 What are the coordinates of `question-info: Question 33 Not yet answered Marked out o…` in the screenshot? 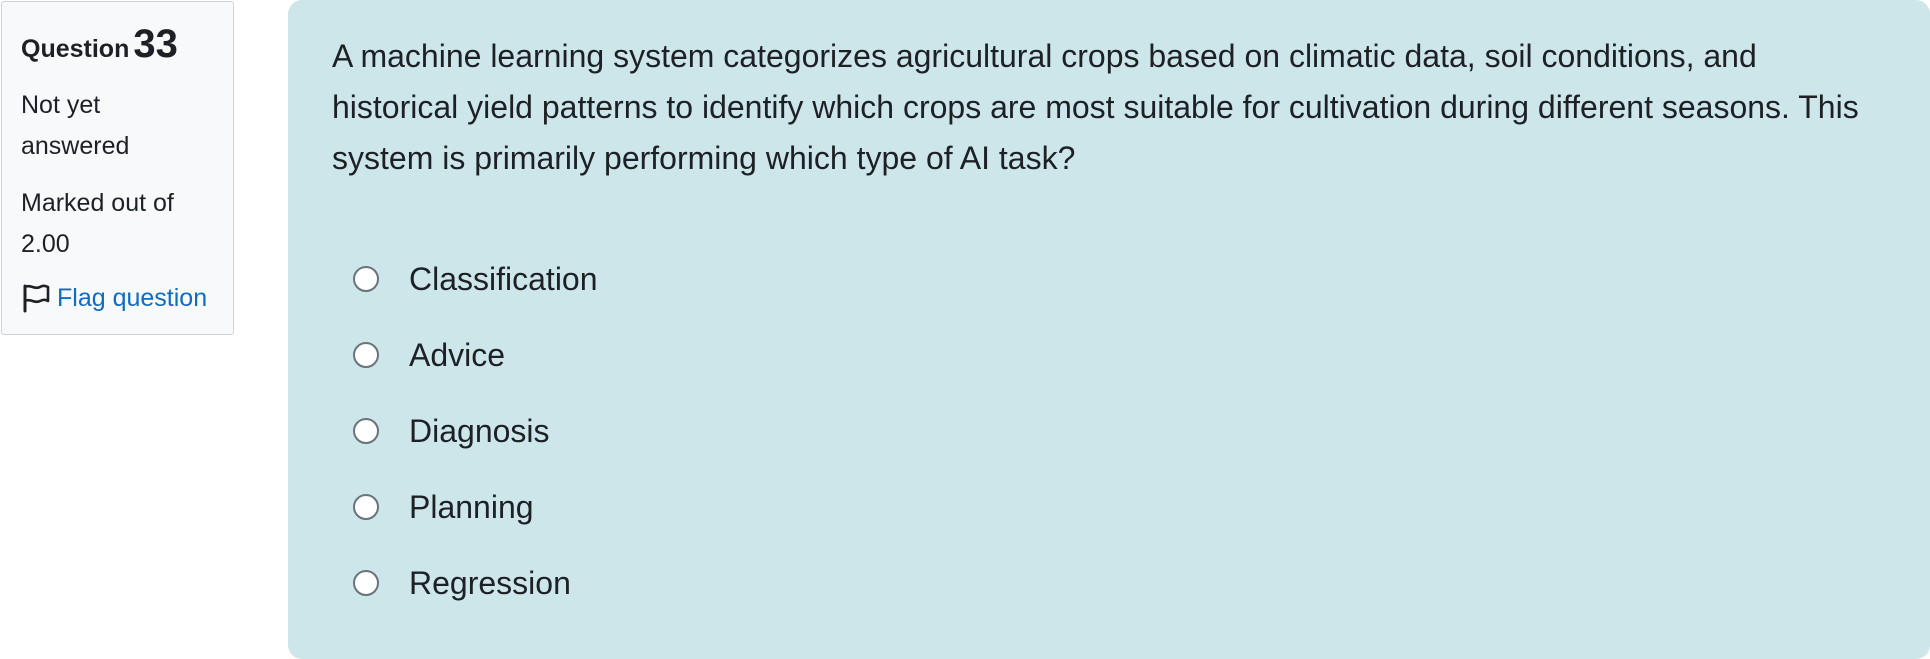 It's located at (117, 168).